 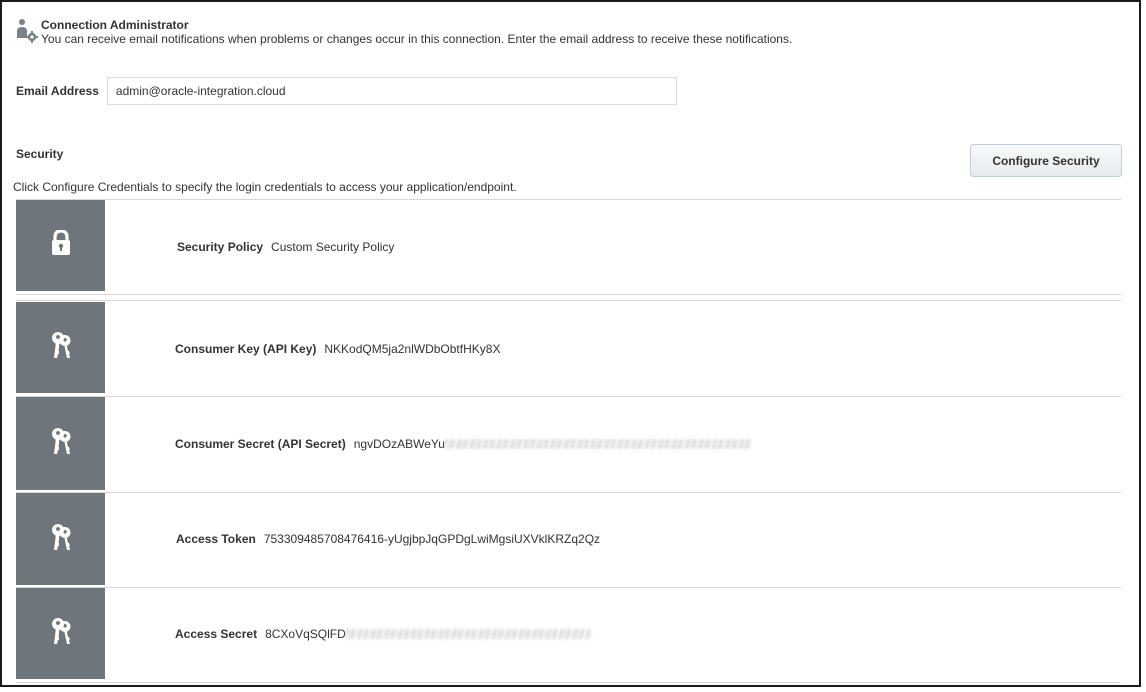 I want to click on configure-security-button: Configure Security, so click(x=1046, y=160).